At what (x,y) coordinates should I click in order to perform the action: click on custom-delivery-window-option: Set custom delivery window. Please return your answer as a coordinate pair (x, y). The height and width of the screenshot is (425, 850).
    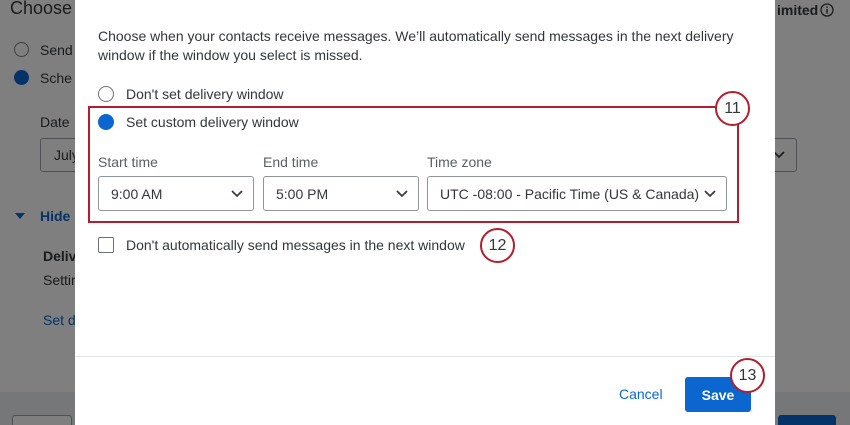
    Looking at the image, I should click on (198, 122).